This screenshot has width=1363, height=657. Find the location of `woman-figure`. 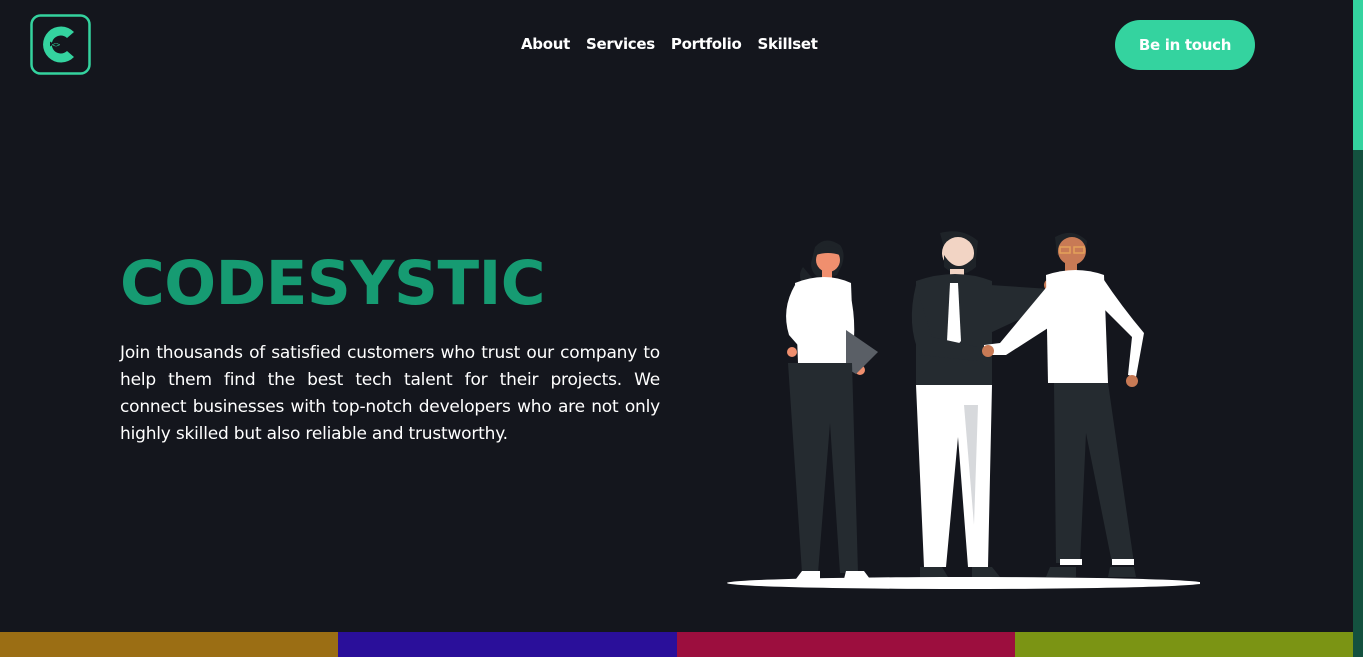

woman-figure is located at coordinates (832, 409).